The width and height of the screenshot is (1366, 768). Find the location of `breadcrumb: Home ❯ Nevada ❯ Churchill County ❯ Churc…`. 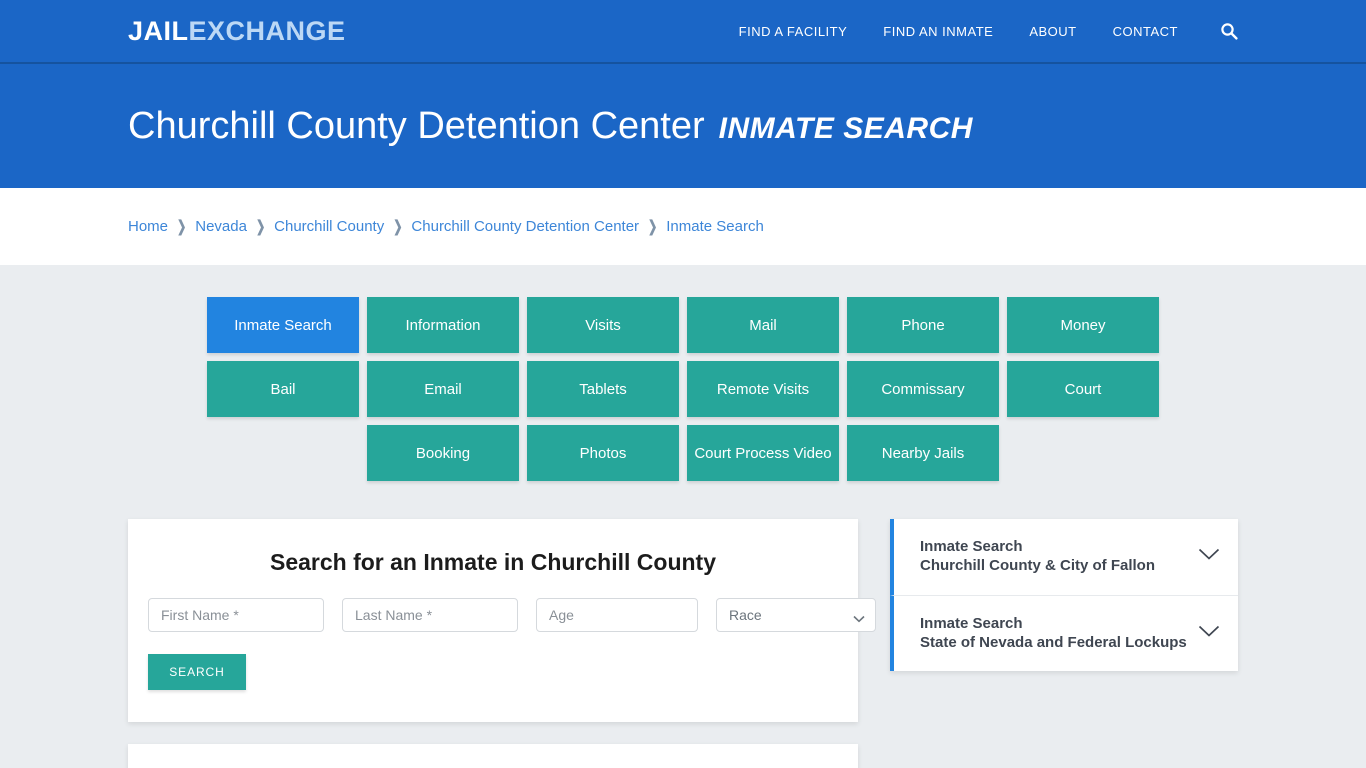

breadcrumb: Home ❯ Nevada ❯ Churchill County ❯ Churc… is located at coordinates (446, 227).